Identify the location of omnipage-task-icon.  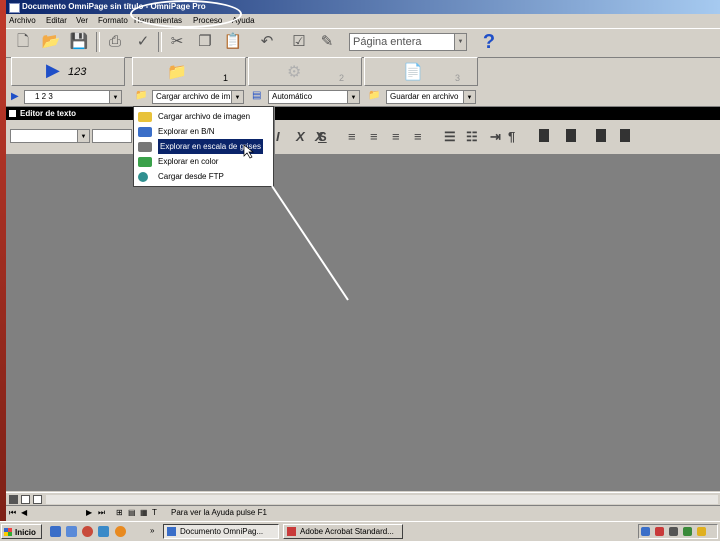
(171, 531).